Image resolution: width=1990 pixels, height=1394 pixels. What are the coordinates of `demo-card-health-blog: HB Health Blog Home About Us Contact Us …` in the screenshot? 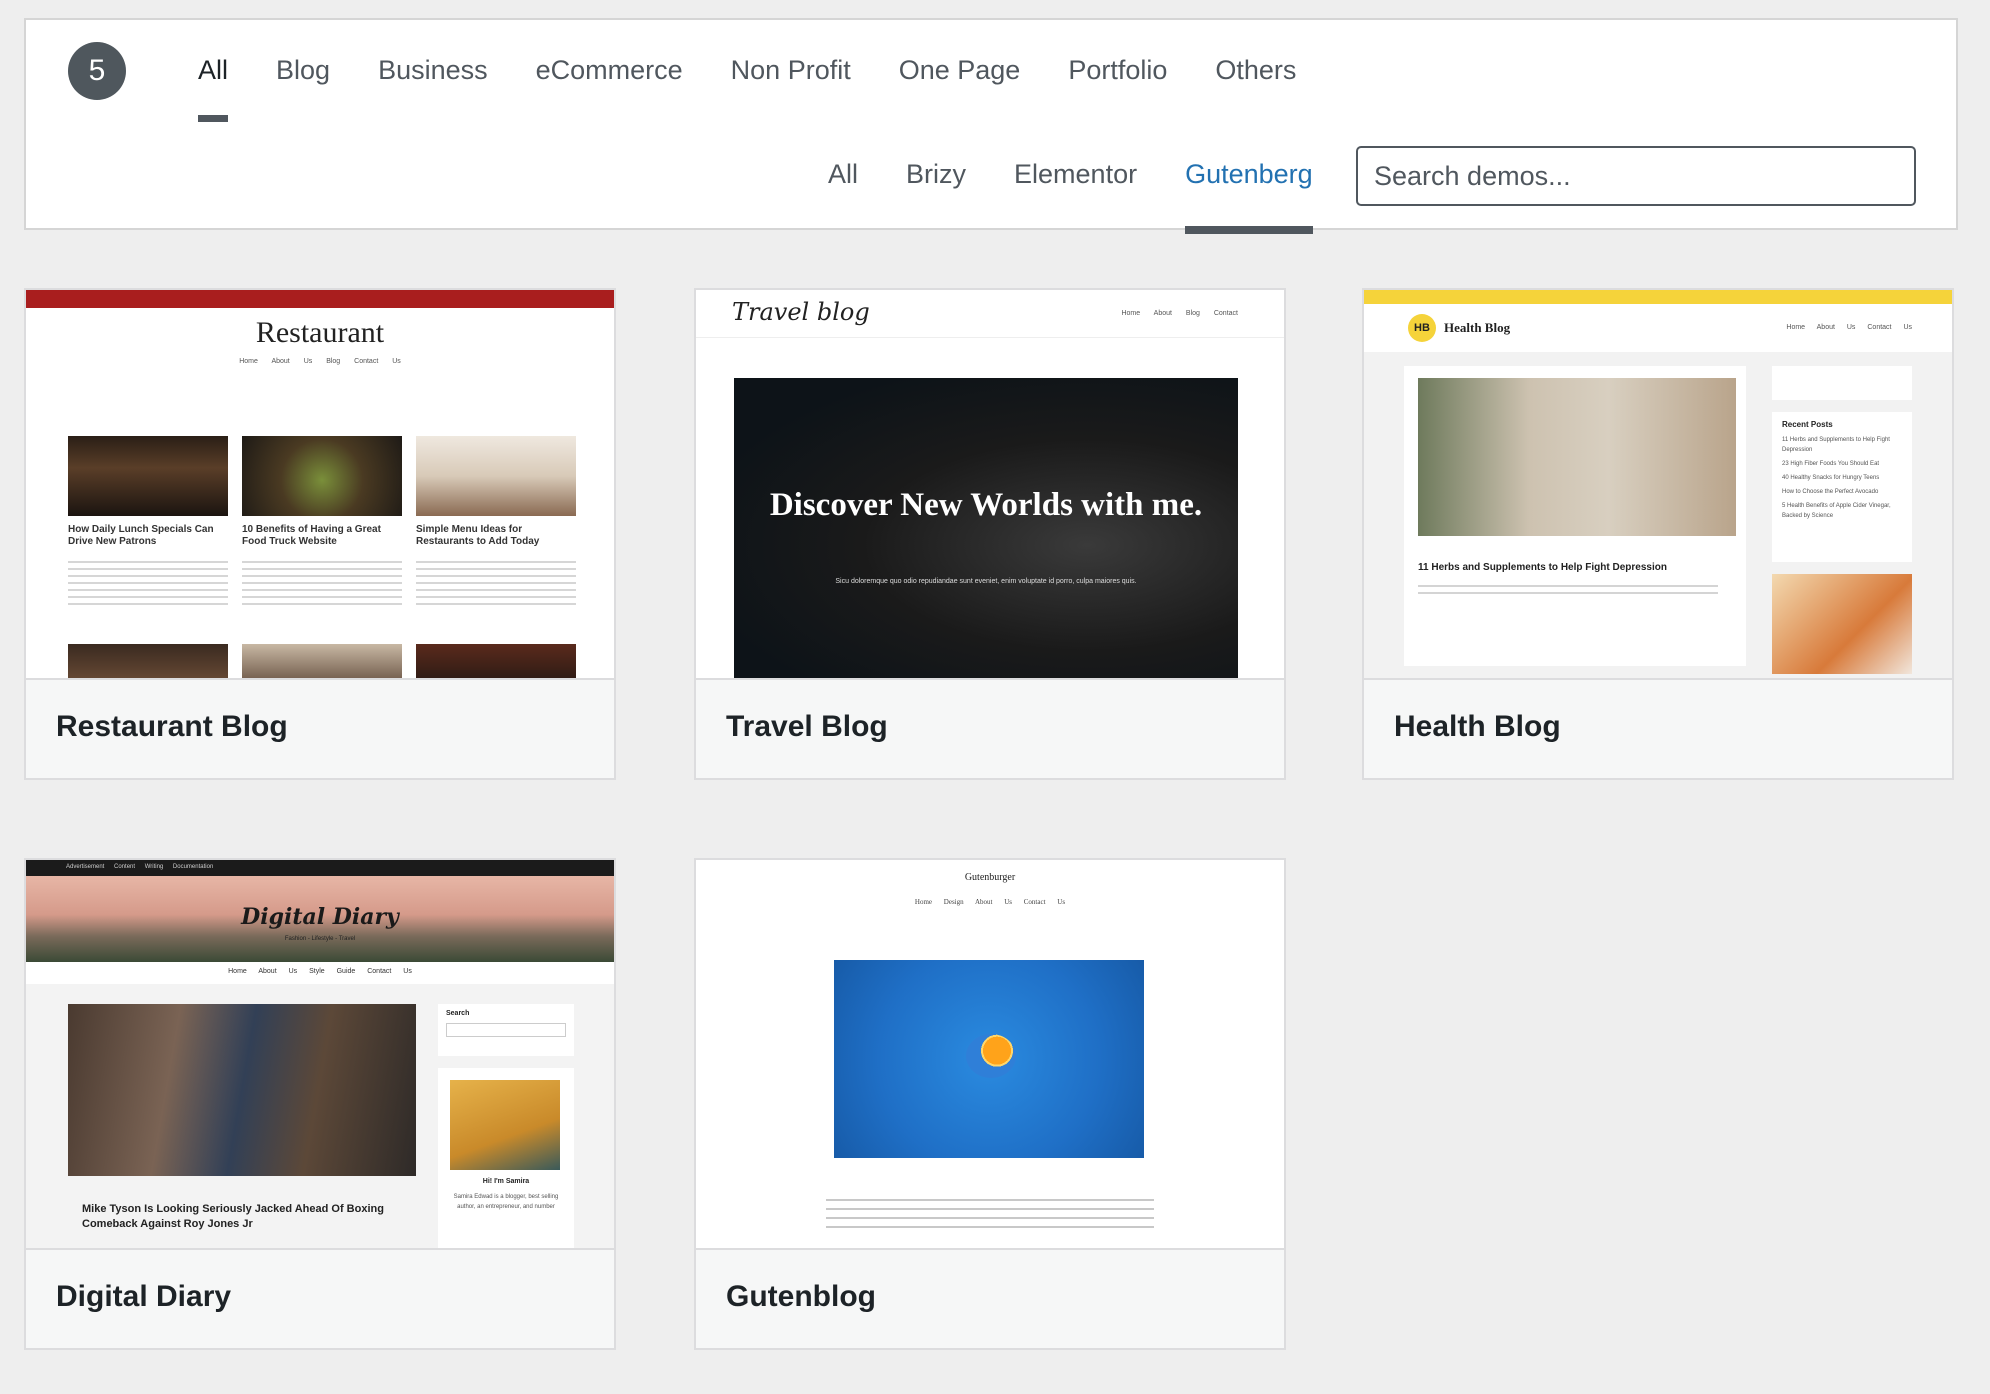 It's located at (1658, 534).